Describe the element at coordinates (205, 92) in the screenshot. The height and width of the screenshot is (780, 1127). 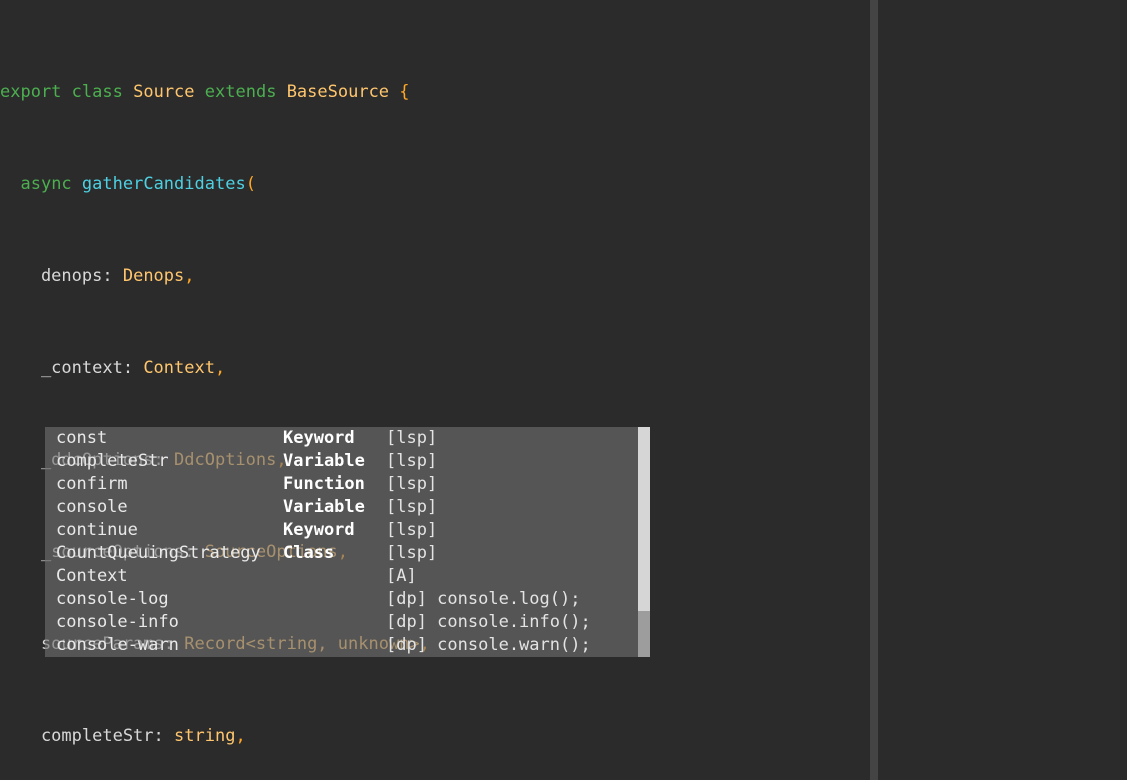
I see `code-line: export class Source extends BaseSource {` at that location.